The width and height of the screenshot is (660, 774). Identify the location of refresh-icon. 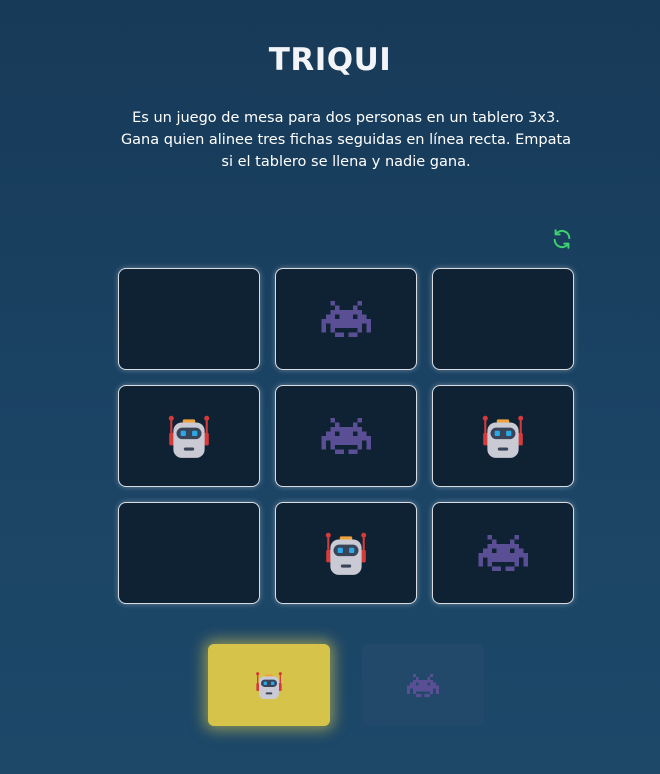
(562, 241).